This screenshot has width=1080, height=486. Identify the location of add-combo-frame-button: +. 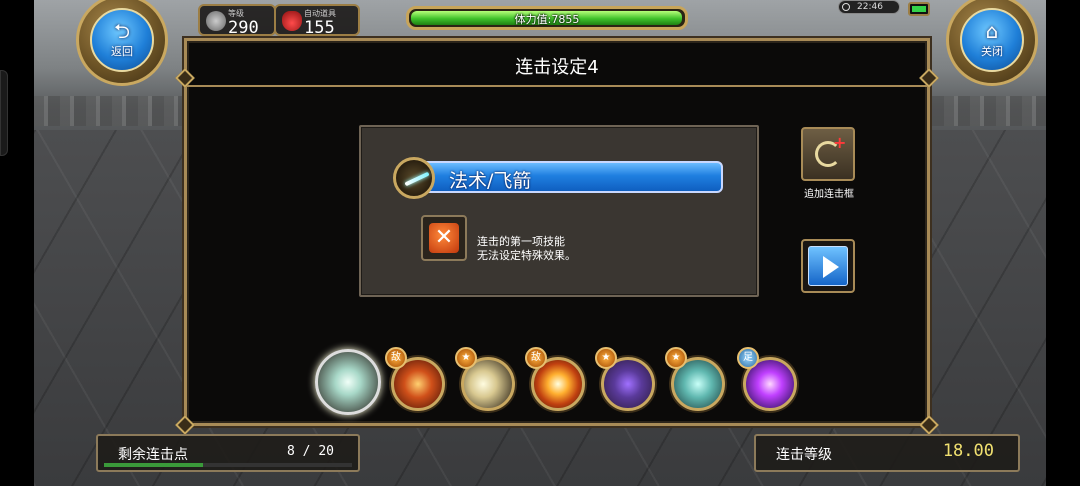
(828, 154).